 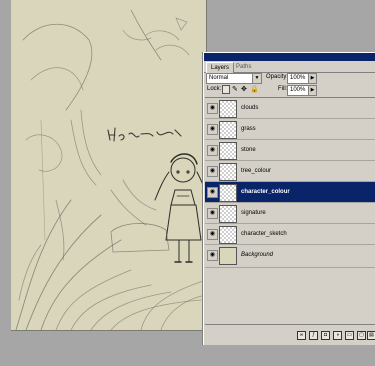 What do you see at coordinates (234, 78) in the screenshot?
I see `blend-mode-select: Normal ▼` at bounding box center [234, 78].